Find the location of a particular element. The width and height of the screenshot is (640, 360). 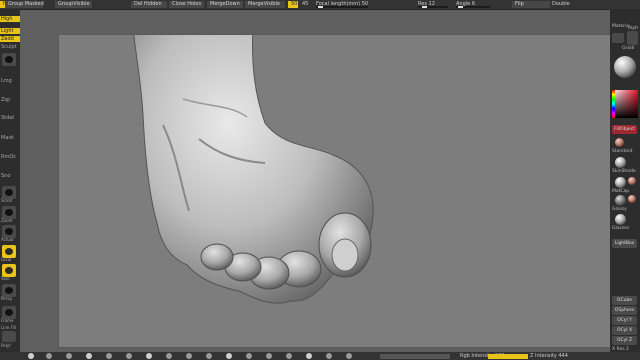

gradient-label: Gradi is located at coordinates (628, 48).